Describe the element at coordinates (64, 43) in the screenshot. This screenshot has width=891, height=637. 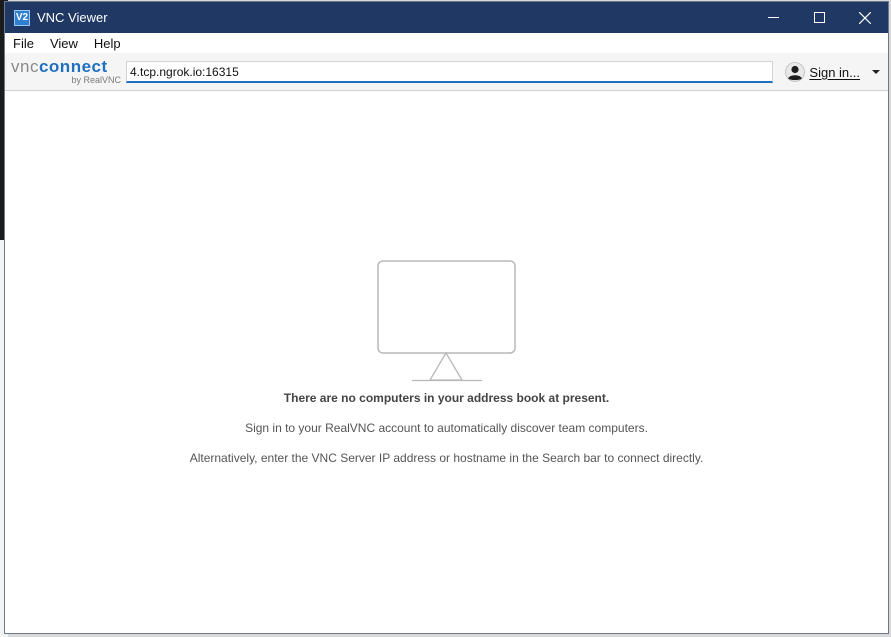
I see `menu-view: View` at that location.